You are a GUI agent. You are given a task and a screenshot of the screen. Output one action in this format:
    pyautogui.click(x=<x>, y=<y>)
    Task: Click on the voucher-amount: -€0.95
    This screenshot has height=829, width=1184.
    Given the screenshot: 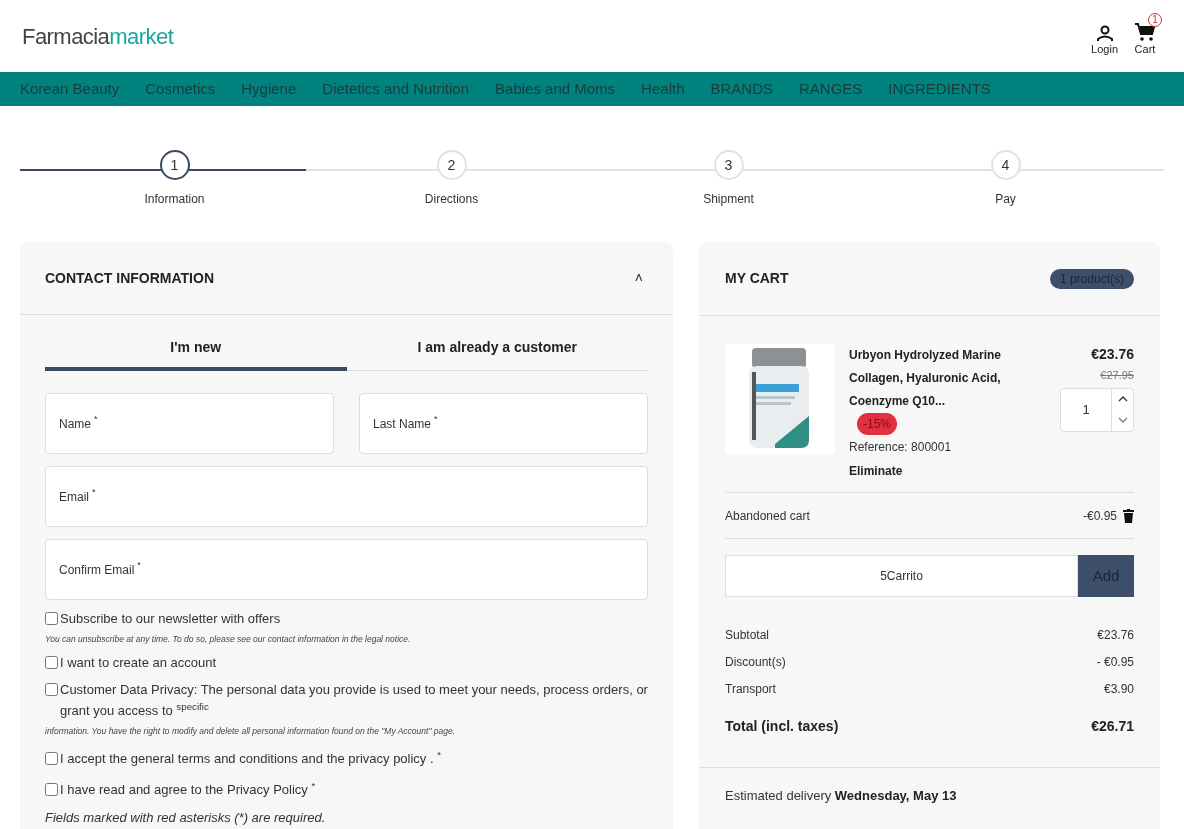 What is the action you would take?
    pyautogui.click(x=1099, y=516)
    